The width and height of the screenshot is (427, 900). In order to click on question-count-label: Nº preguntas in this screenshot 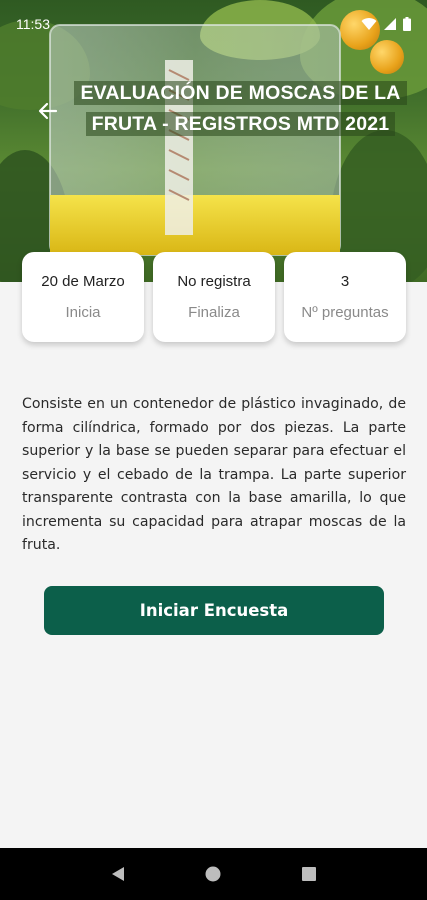, I will do `click(345, 312)`.